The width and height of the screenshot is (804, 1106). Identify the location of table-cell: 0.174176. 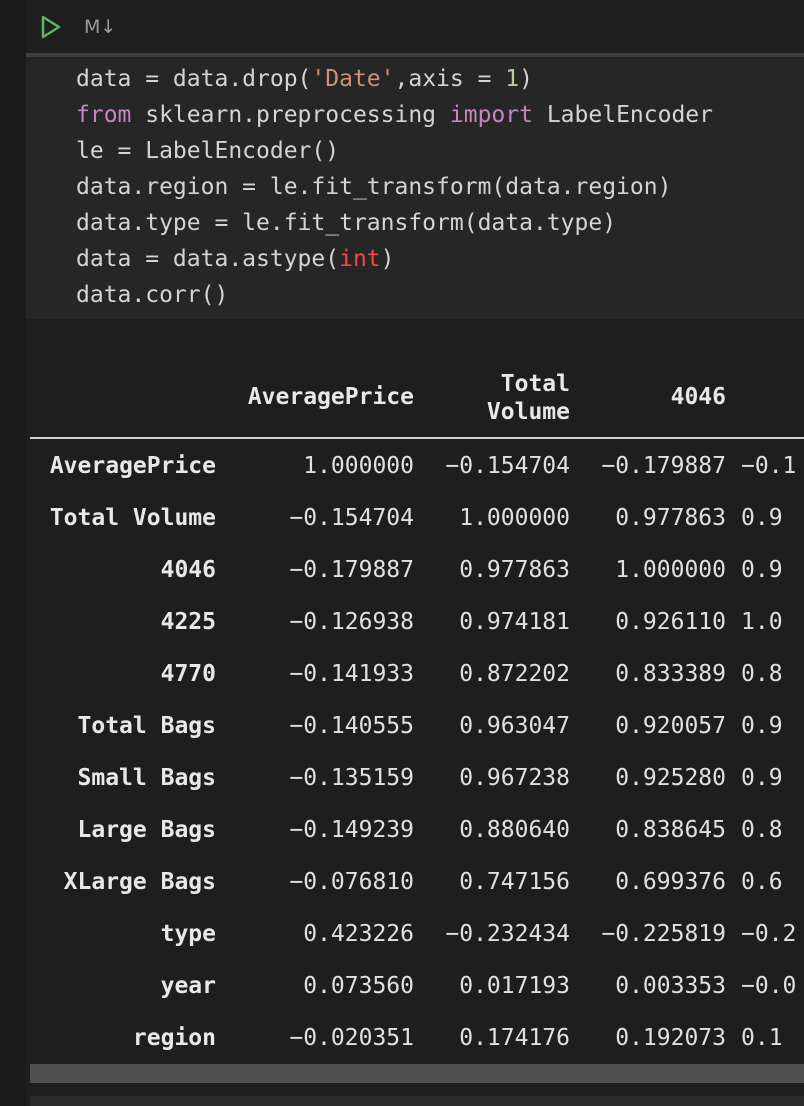
(514, 1038).